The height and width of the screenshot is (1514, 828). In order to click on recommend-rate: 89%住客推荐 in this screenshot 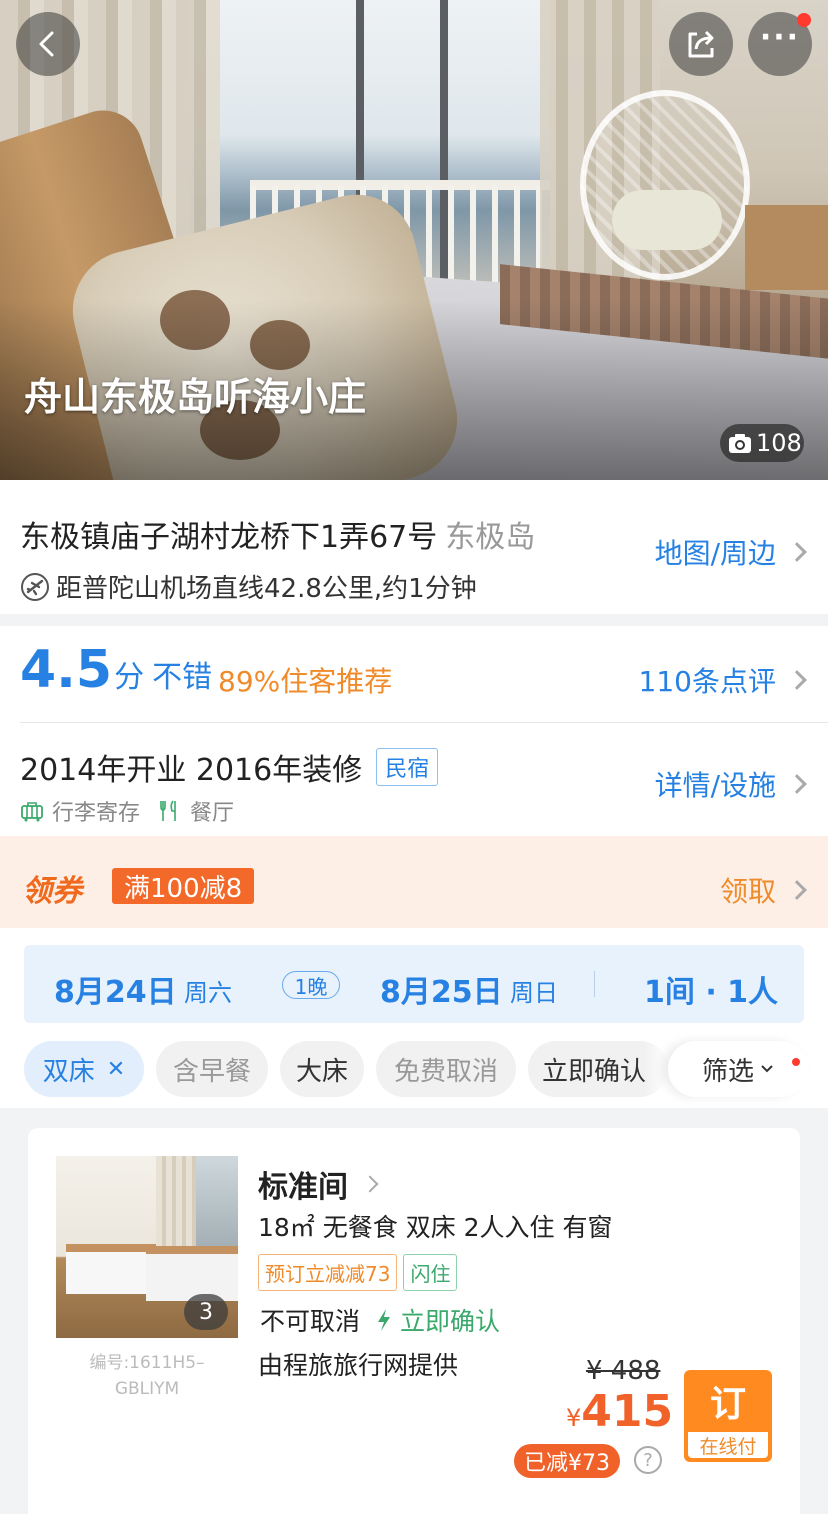, I will do `click(305, 681)`.